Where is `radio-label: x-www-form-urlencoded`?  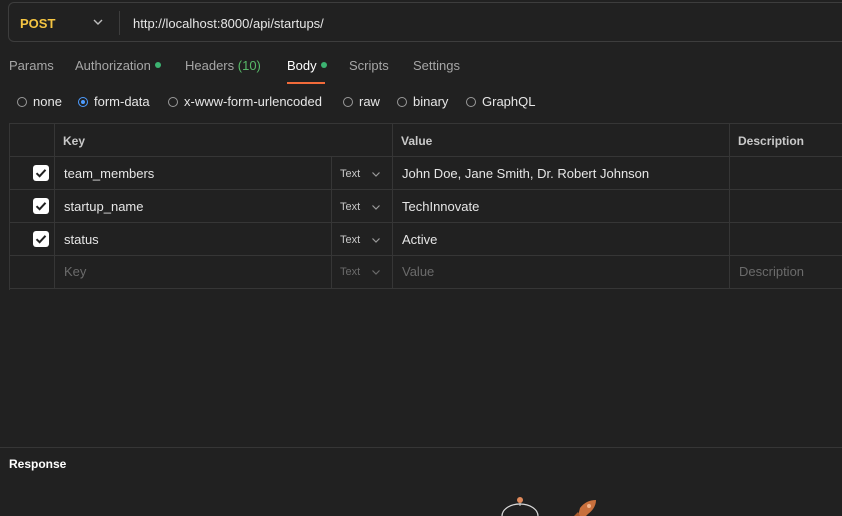 radio-label: x-www-form-urlencoded is located at coordinates (253, 101).